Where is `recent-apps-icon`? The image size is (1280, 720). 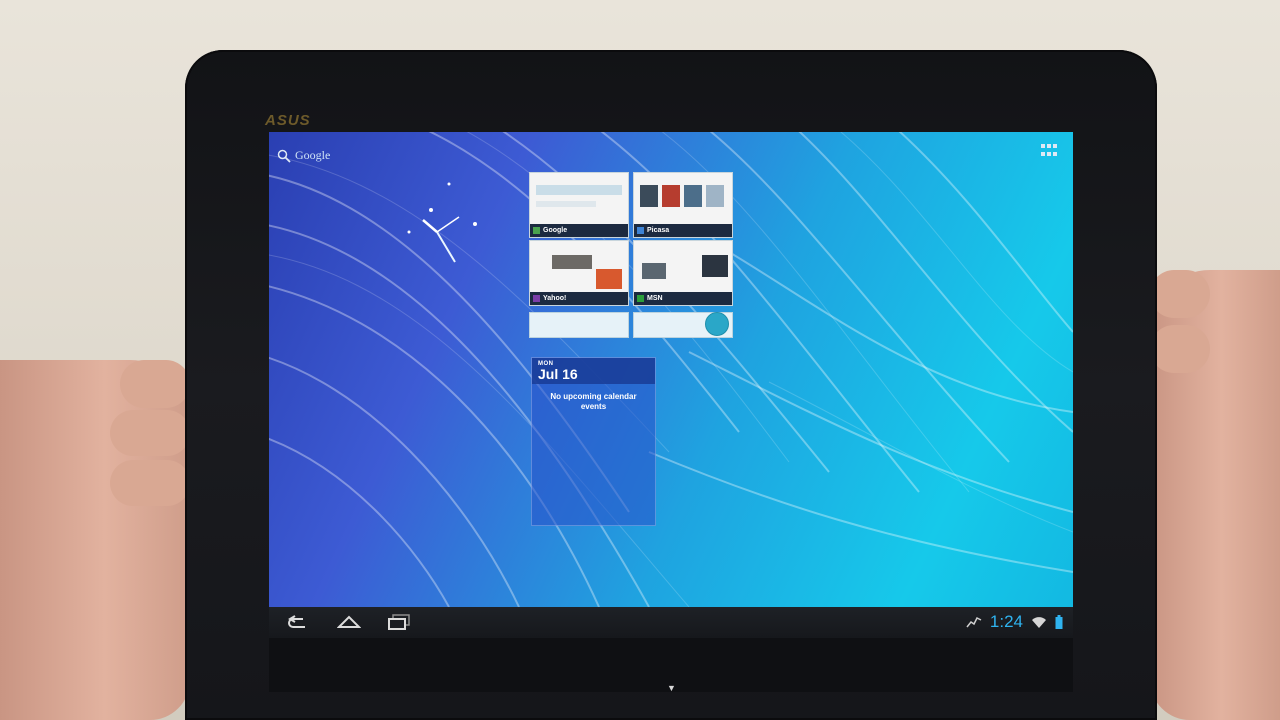 recent-apps-icon is located at coordinates (399, 622).